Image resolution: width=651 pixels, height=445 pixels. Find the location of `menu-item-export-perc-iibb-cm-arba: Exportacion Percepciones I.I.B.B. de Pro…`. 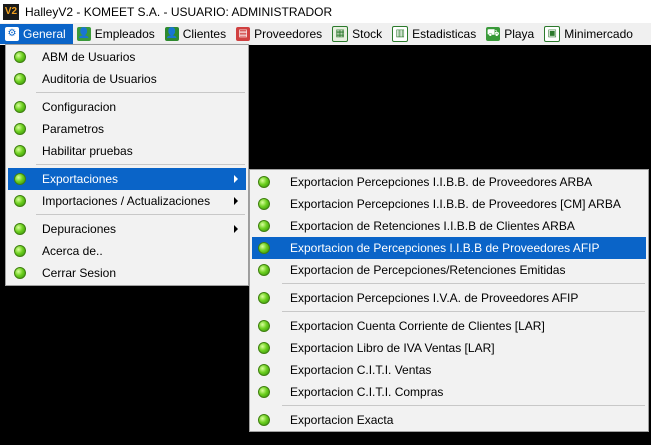

menu-item-export-perc-iibb-cm-arba: Exportacion Percepciones I.I.B.B. de Pro… is located at coordinates (449, 204).